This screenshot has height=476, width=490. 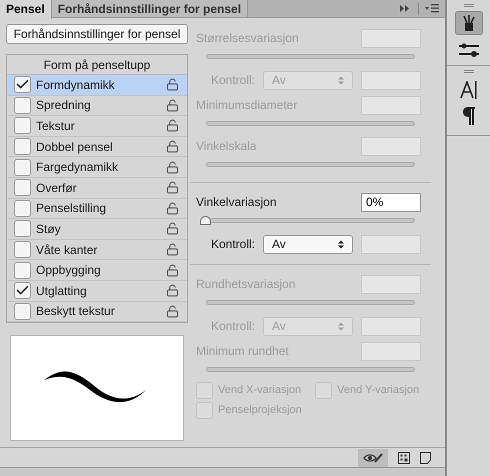 What do you see at coordinates (76, 311) in the screenshot?
I see `option-label: Beskytt tekstur` at bounding box center [76, 311].